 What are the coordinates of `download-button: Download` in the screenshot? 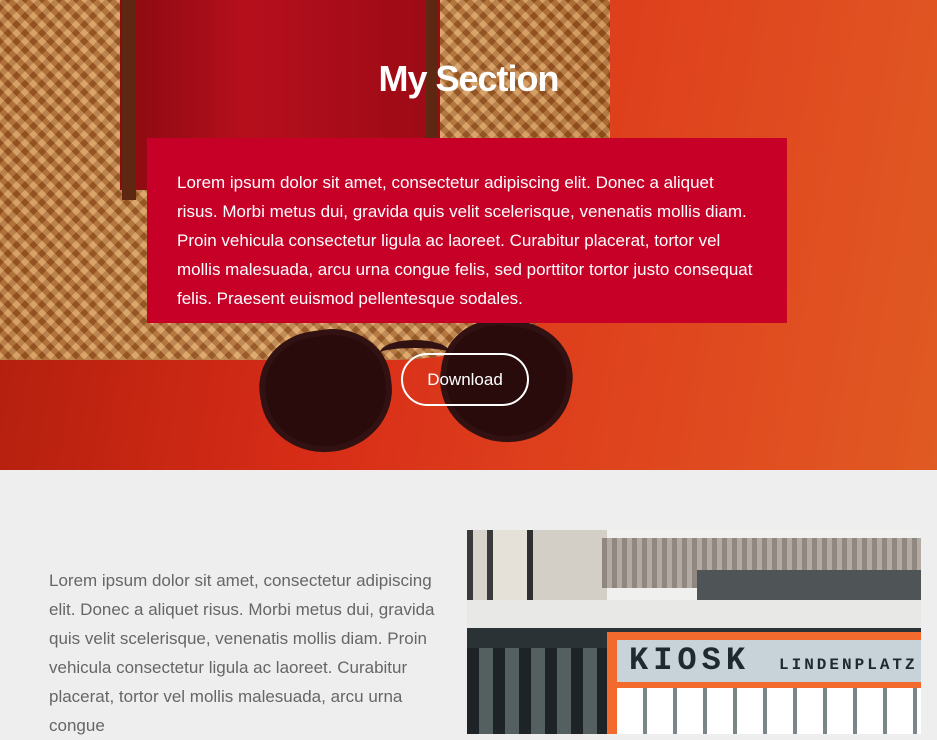 It's located at (465, 379).